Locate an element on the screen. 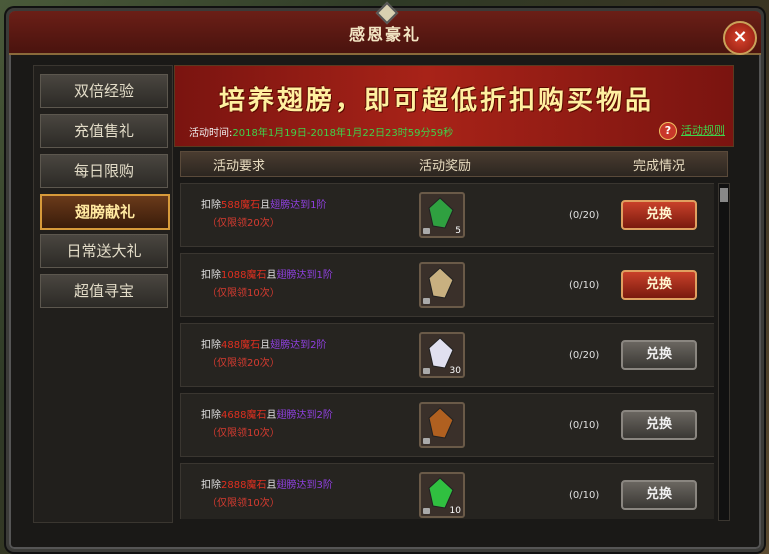 This screenshot has height=554, width=769. reward-row: 扣除1088魔石且翅膀达到1阶 （仅限领10次） (0/10) 兑换 is located at coordinates (447, 285).